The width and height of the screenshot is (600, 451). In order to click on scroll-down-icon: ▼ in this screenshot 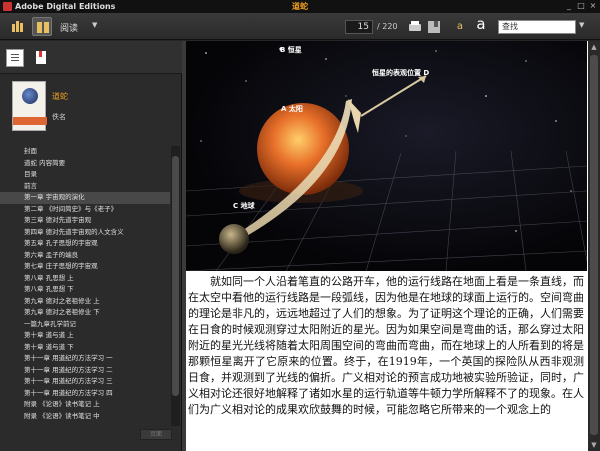, I will do `click(594, 445)`.